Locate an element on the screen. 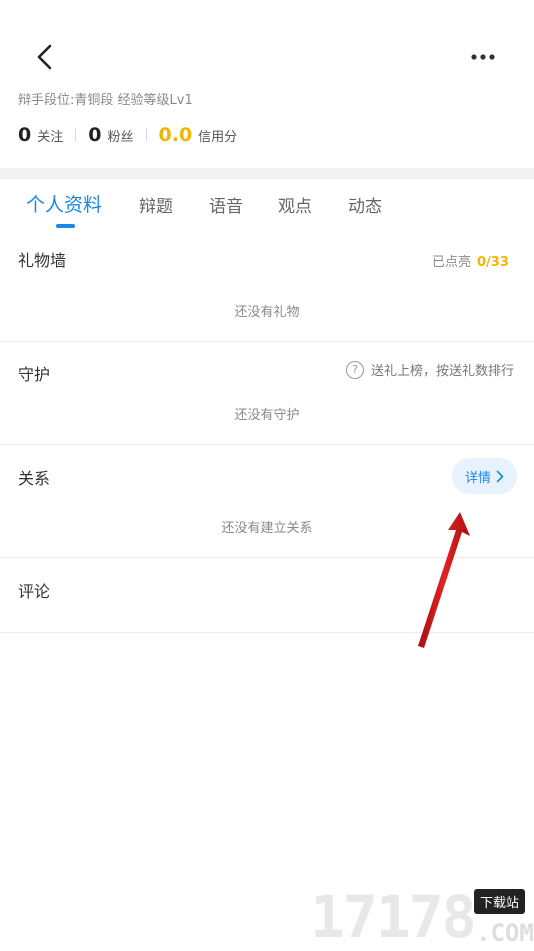  more-options-button is located at coordinates (483, 57).